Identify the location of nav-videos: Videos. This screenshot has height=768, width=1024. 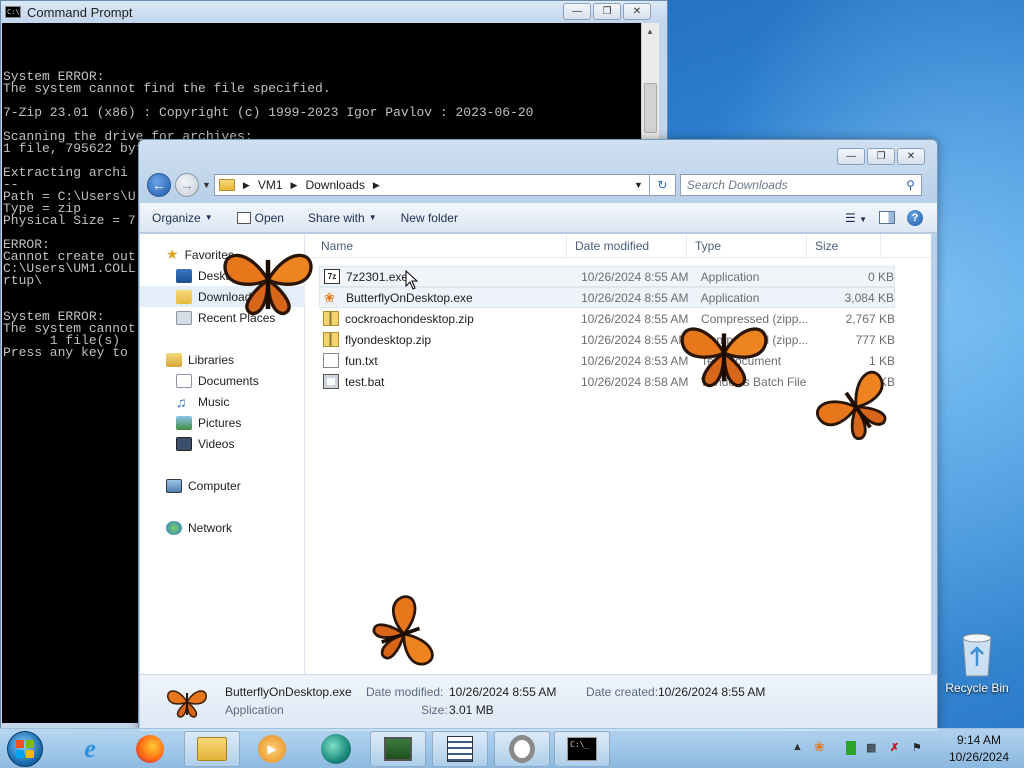
(222, 443).